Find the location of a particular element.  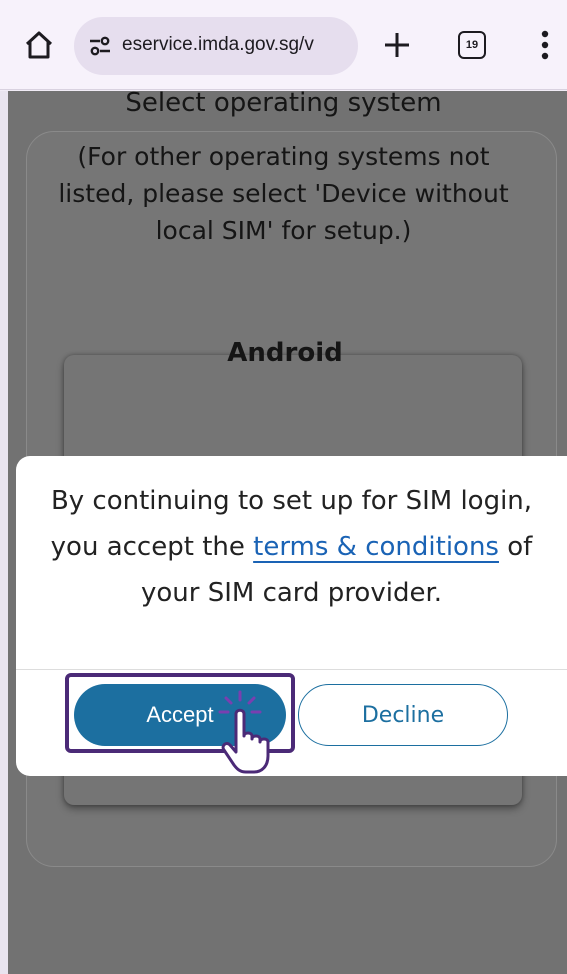

decline-button: Decline is located at coordinates (403, 715).